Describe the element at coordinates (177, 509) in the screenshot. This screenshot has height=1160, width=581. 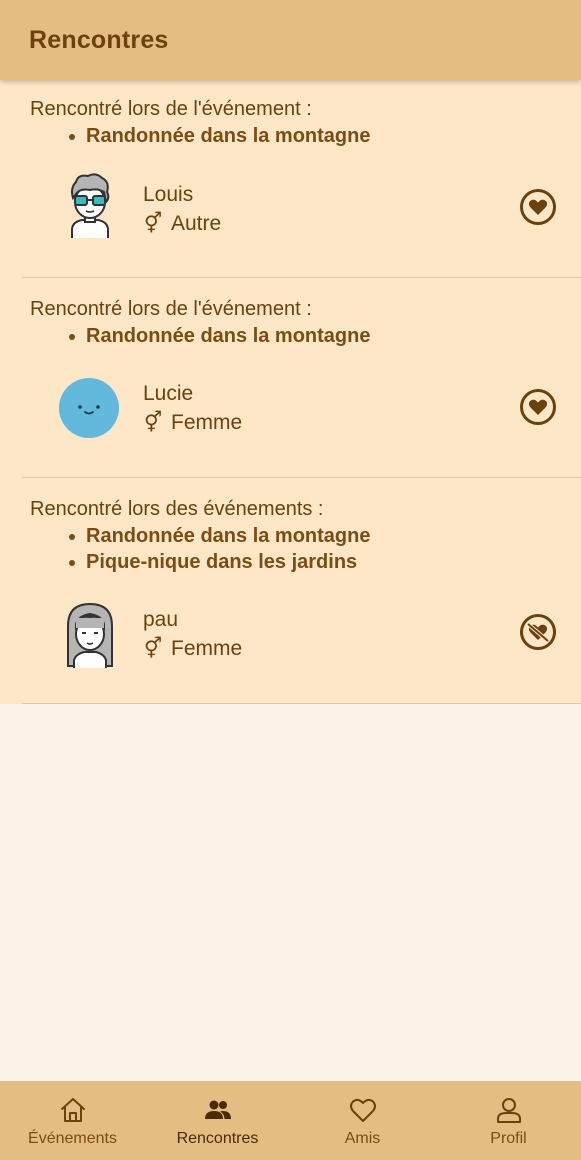
I see `event-heading: Rencontré lors des événements :` at that location.